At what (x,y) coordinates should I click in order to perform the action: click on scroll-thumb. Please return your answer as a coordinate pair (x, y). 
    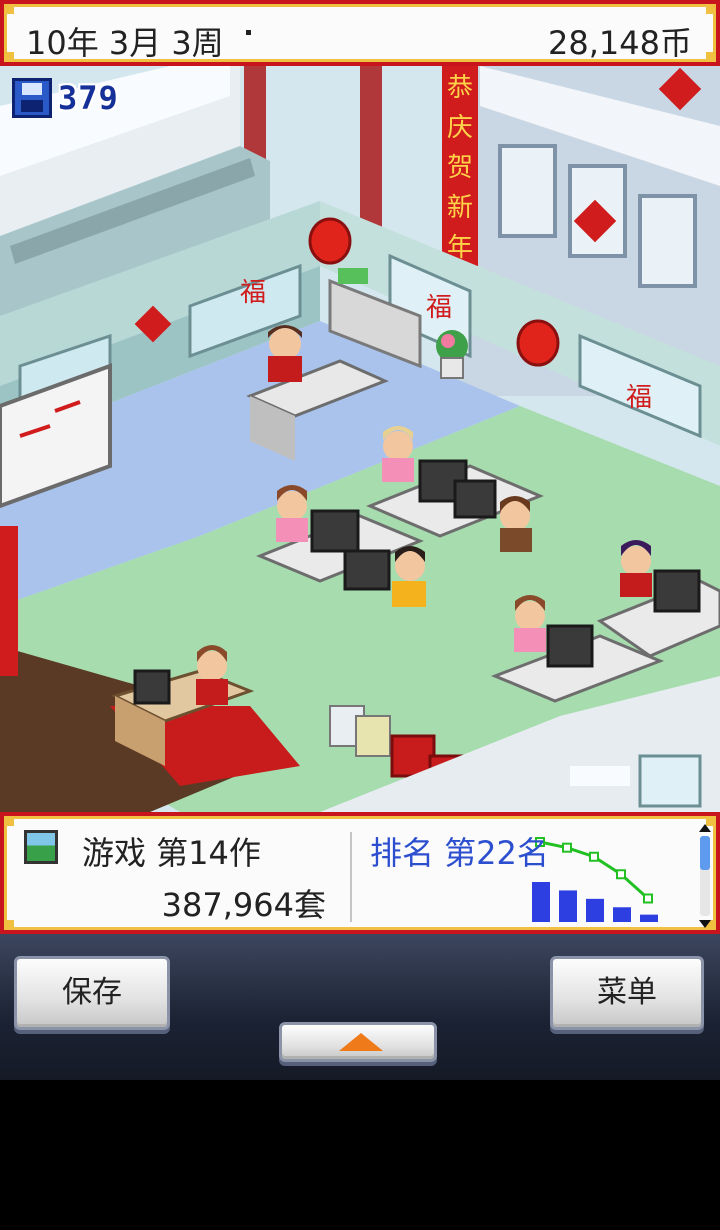
    Looking at the image, I should click on (705, 853).